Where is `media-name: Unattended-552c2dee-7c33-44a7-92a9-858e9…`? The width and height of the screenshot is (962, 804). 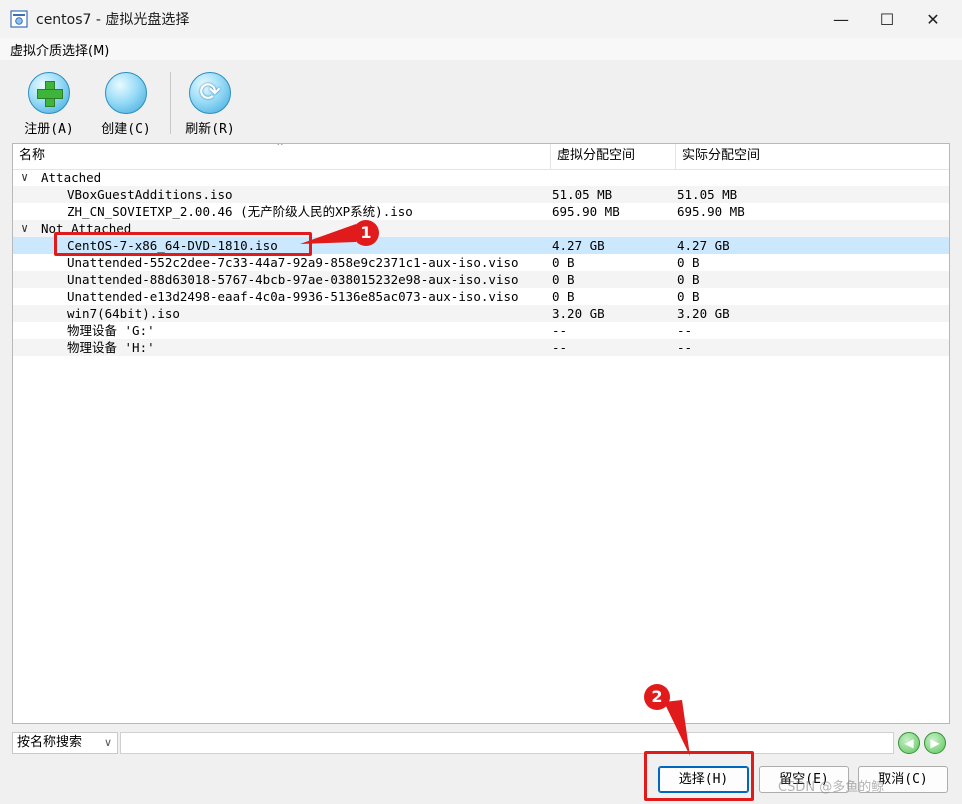 media-name: Unattended-552c2dee-7c33-44a7-92a9-858e9… is located at coordinates (293, 262).